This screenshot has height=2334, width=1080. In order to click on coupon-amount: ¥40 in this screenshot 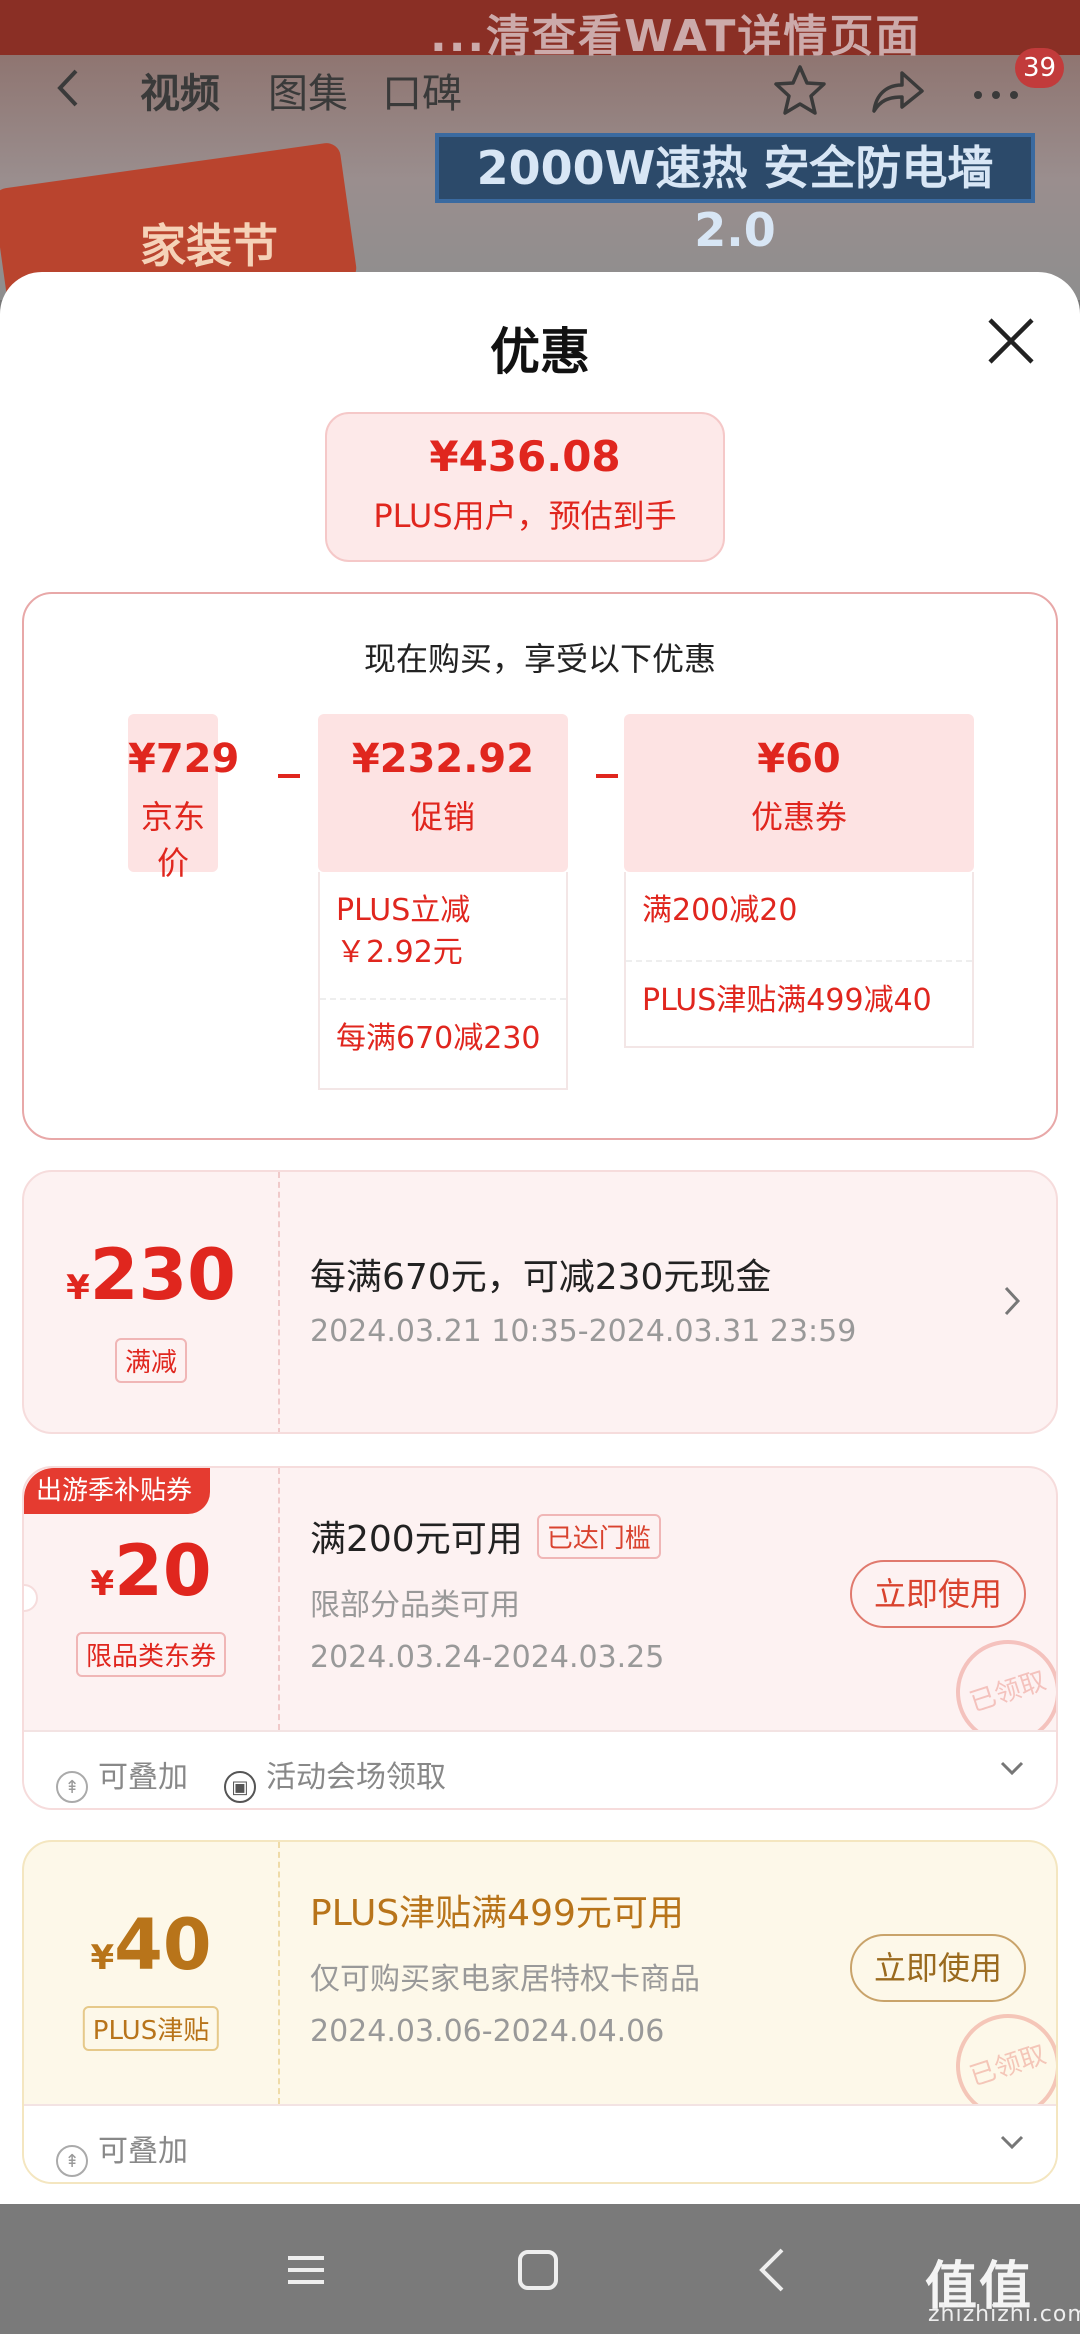, I will do `click(151, 1945)`.